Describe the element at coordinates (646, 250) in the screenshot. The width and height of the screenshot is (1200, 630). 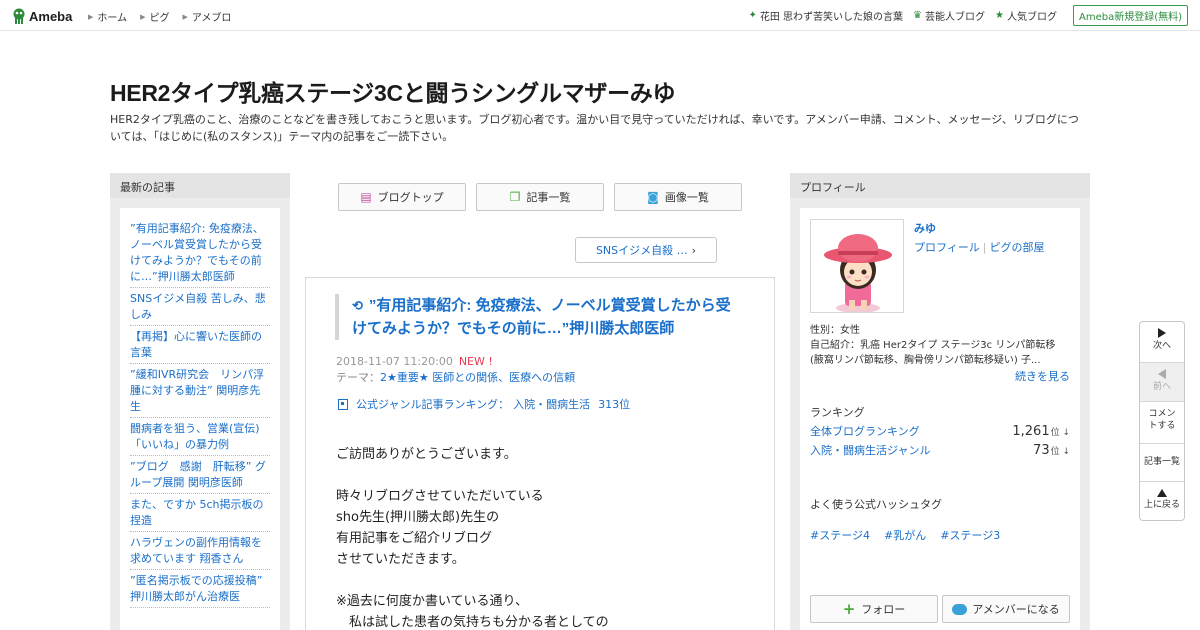
I see `adjacent-post-button: SNSイジメ自殺 … ›` at that location.